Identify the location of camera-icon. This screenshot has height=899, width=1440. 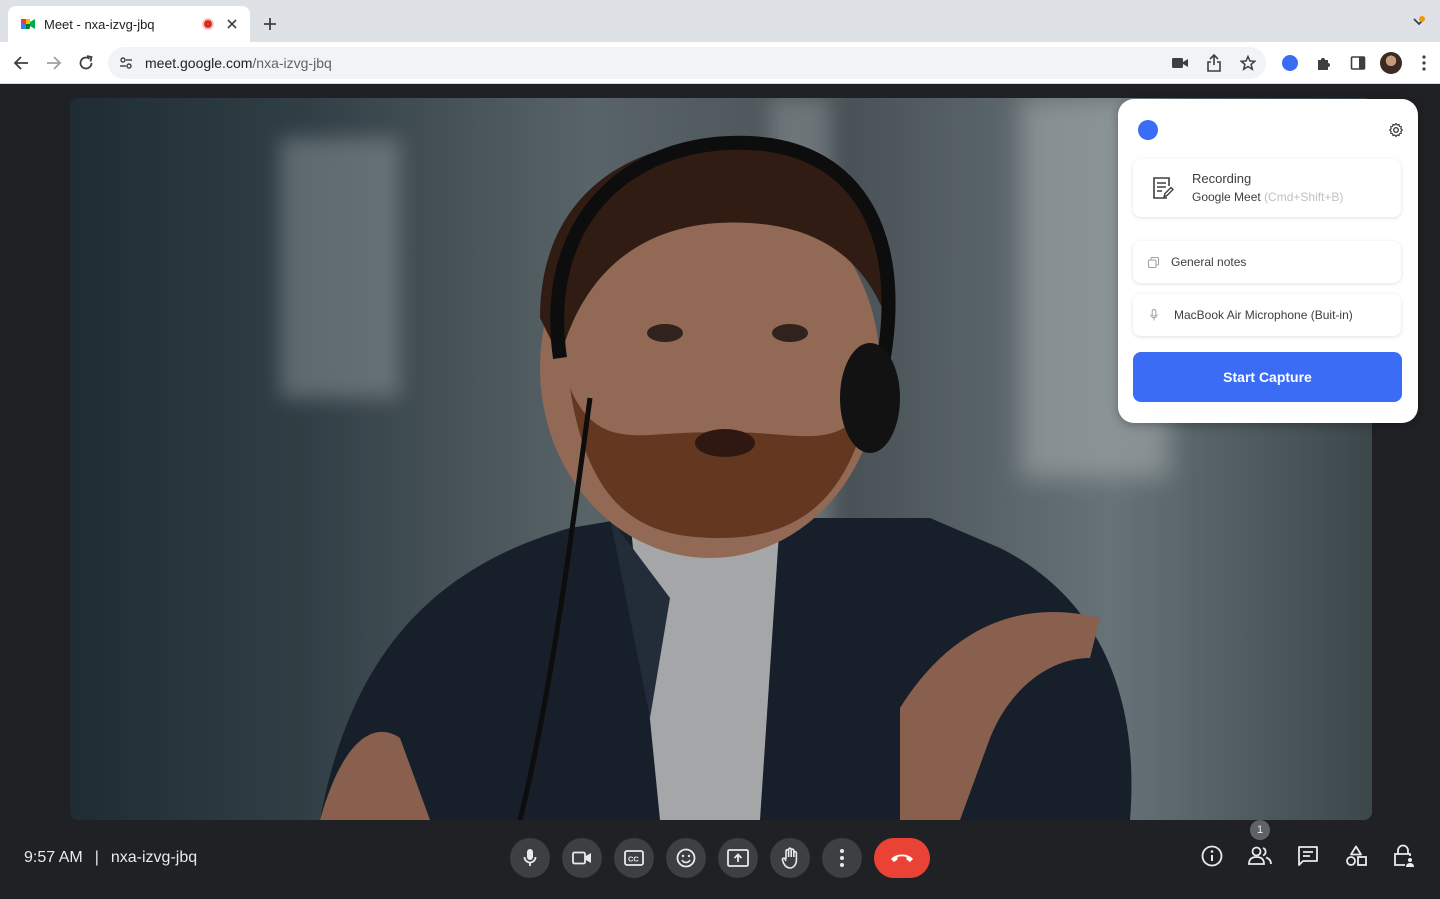
(581, 858).